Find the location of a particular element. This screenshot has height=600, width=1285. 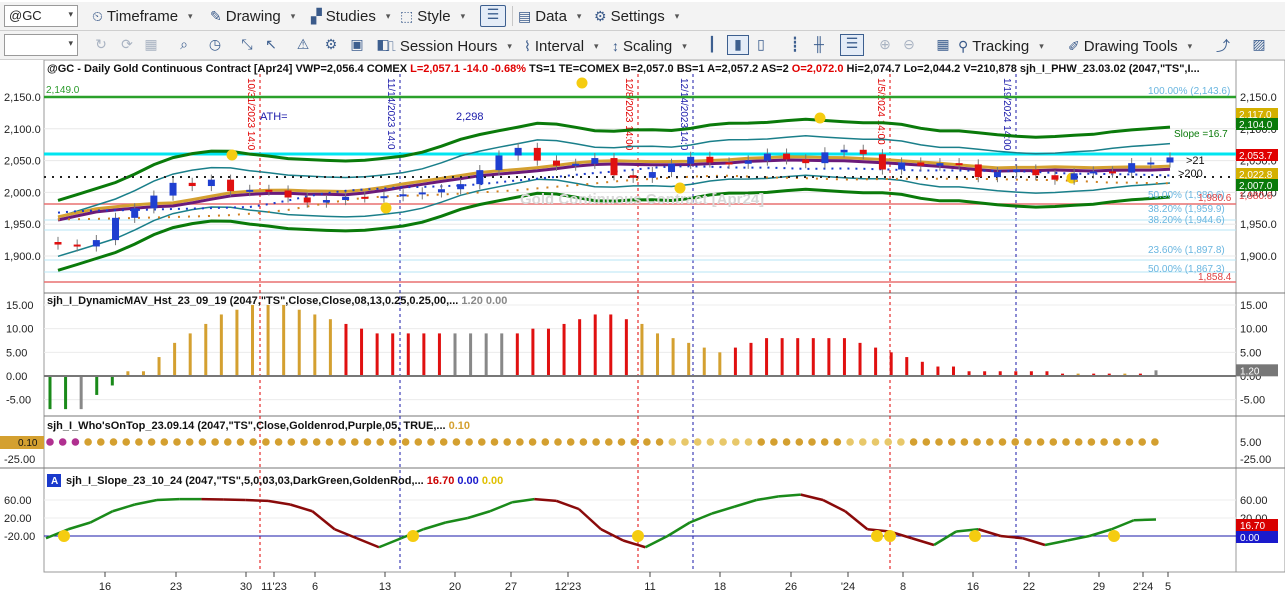

reload-icon: ⟳ is located at coordinates (127, 44).